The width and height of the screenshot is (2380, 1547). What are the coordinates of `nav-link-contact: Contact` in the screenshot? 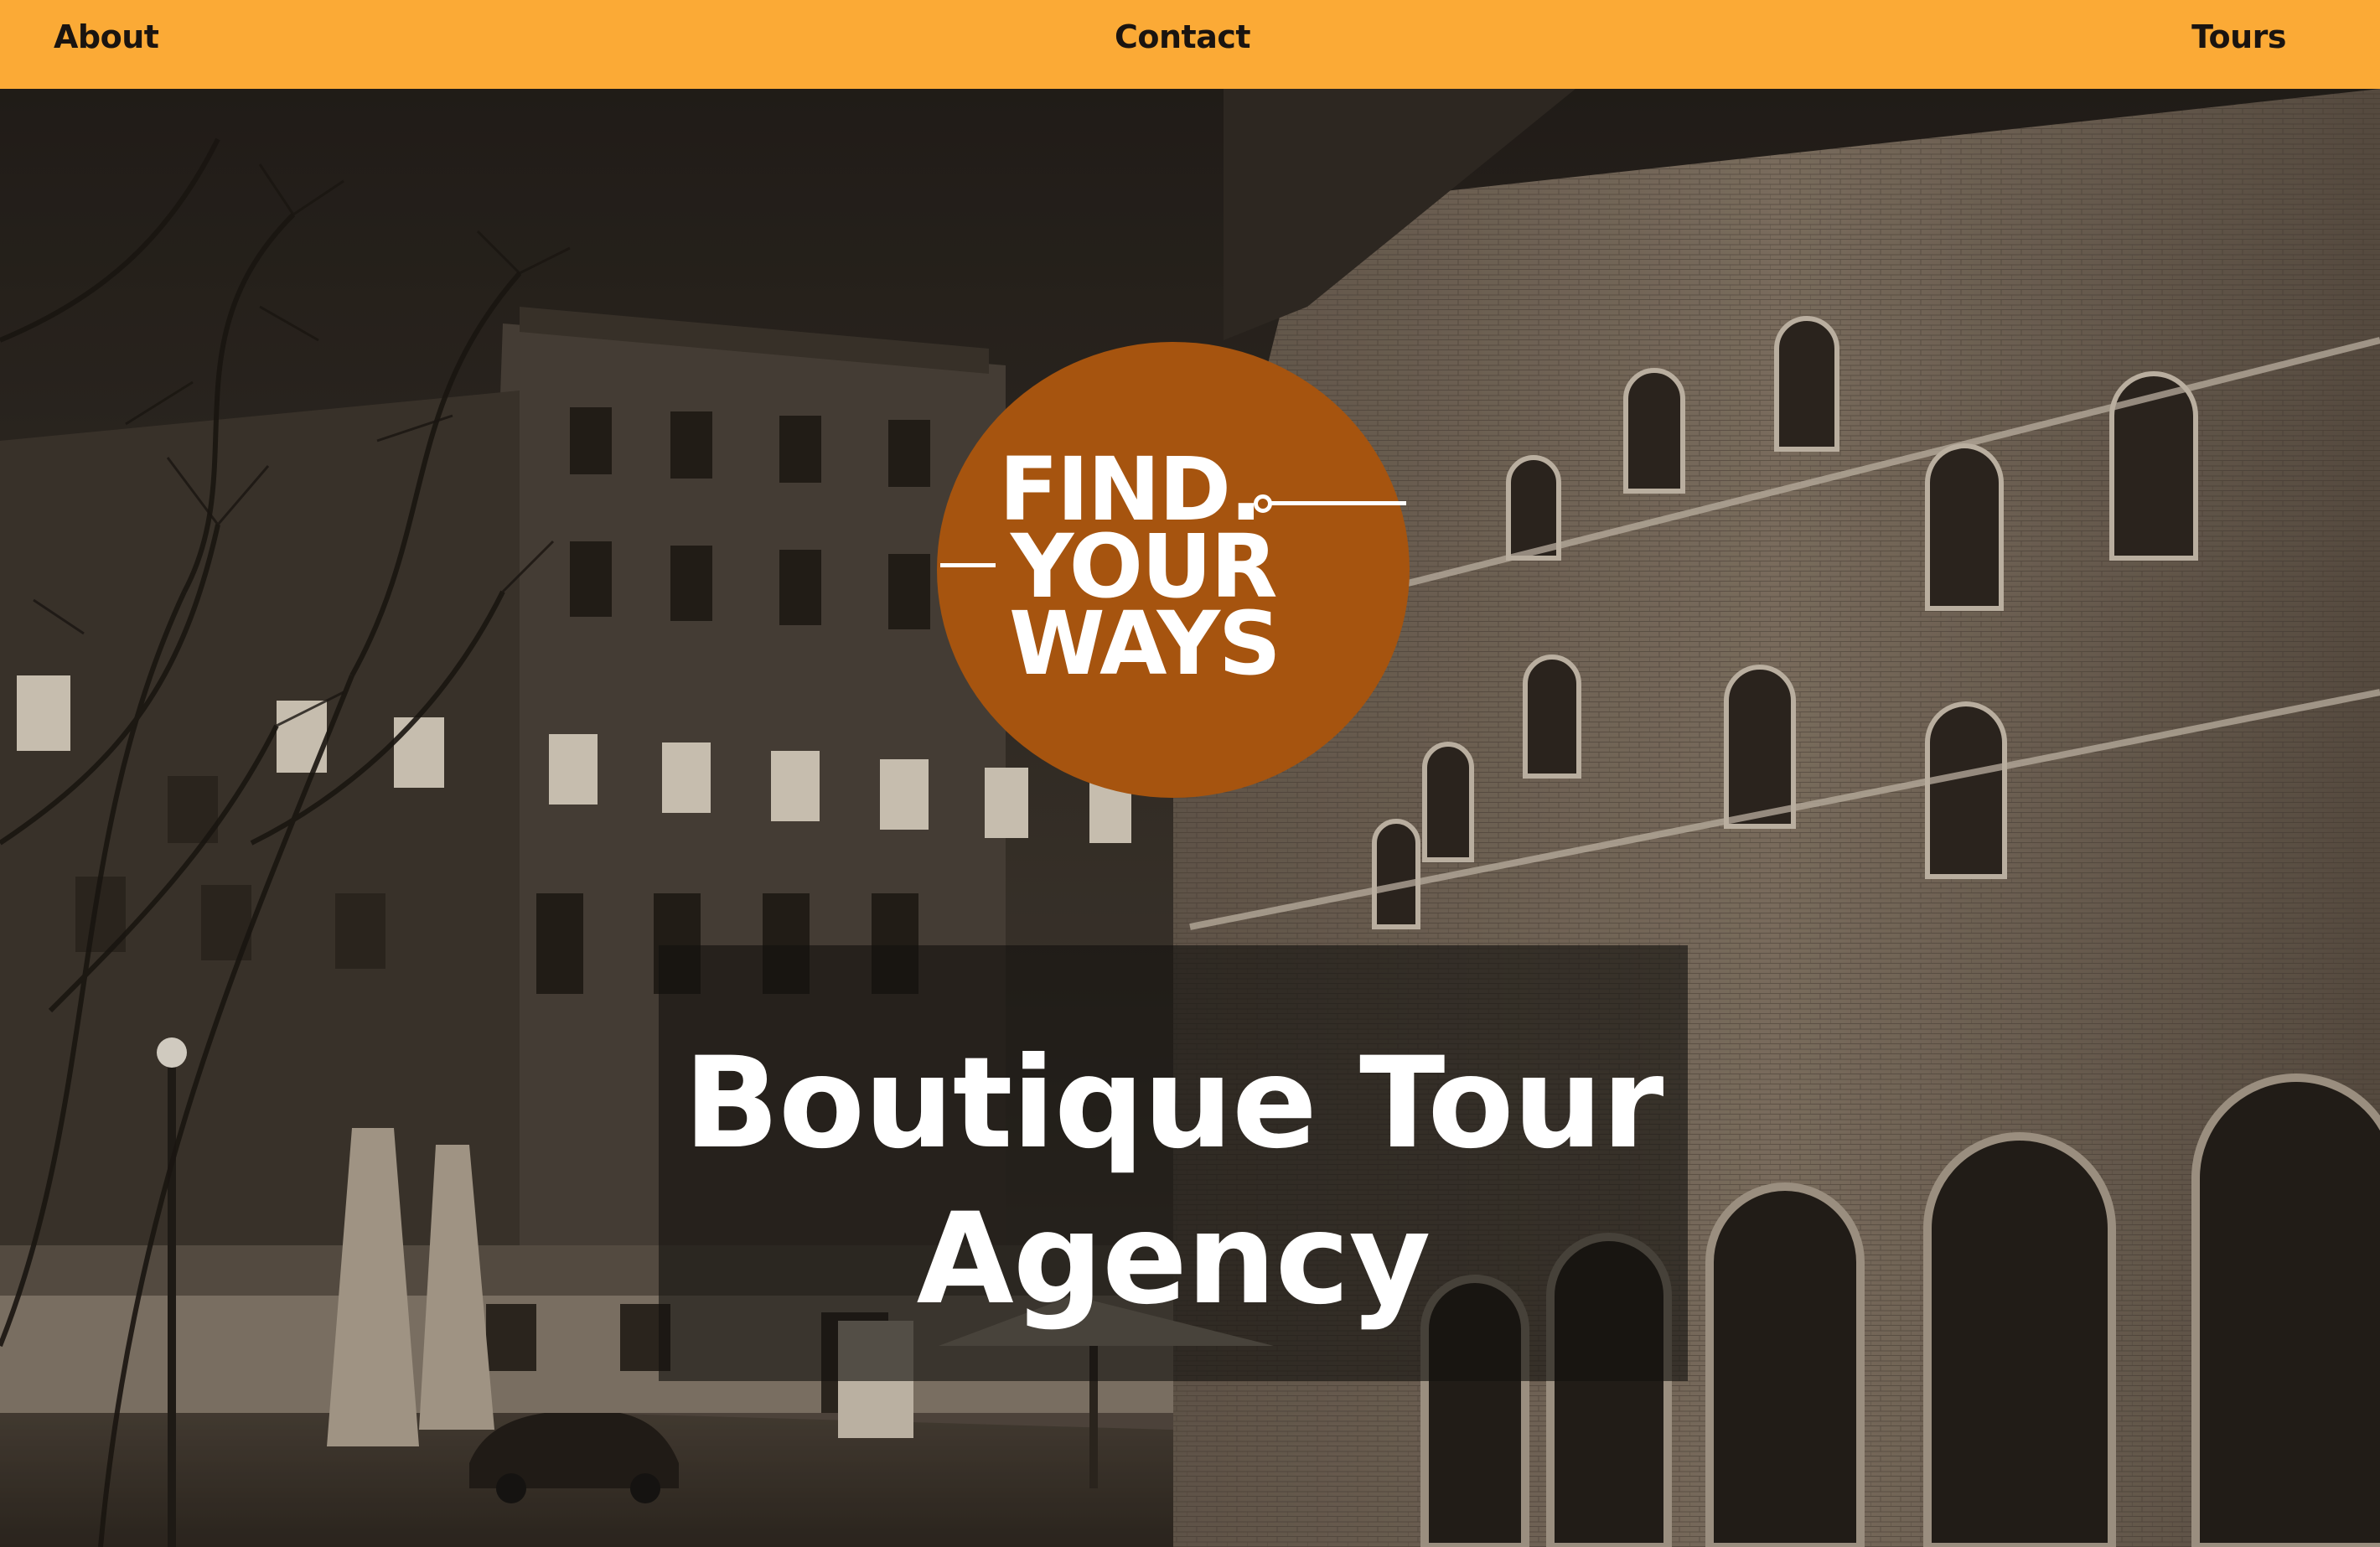 It's located at (1183, 36).